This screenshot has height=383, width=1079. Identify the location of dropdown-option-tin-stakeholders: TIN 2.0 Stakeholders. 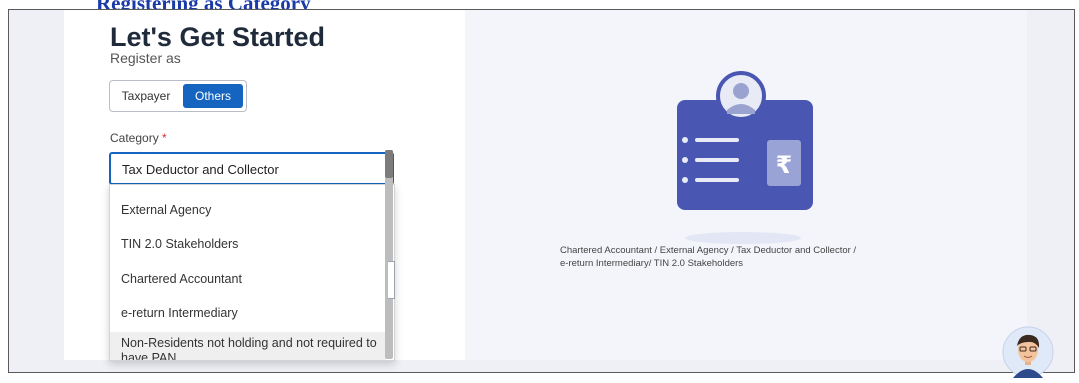
(248, 244).